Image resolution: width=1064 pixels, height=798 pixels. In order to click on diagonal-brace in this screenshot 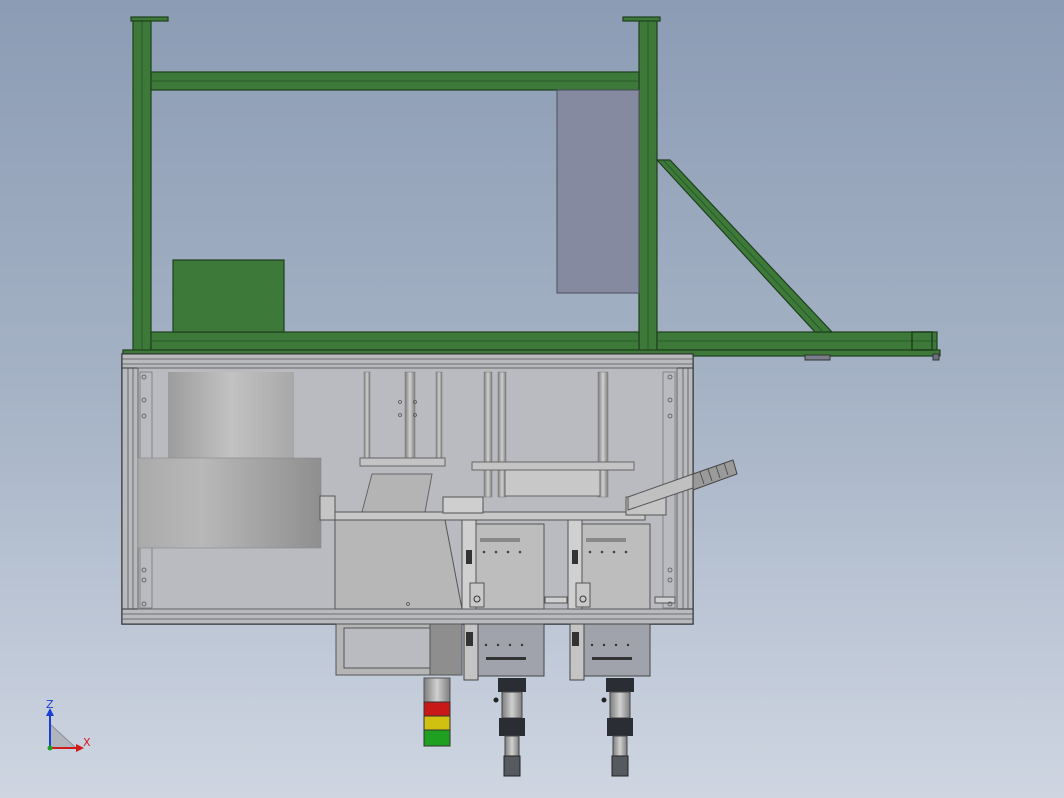, I will do `click(744, 246)`.